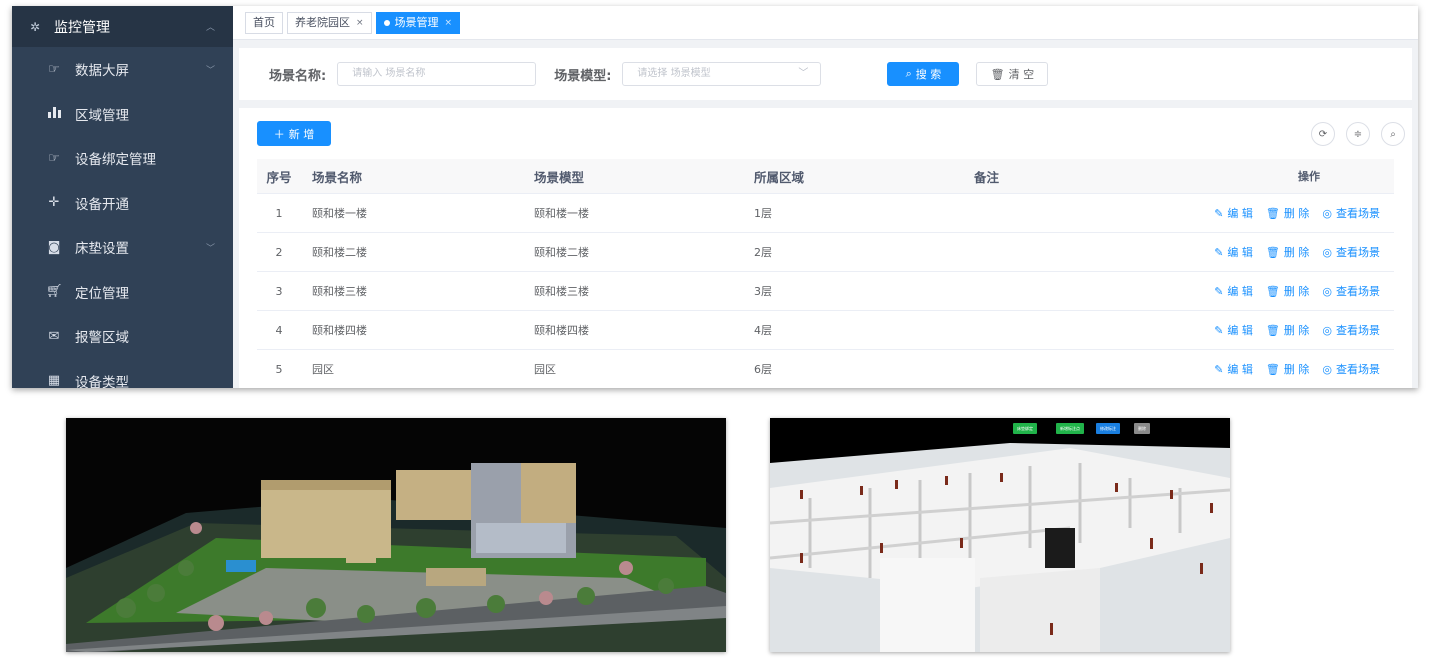 The image size is (1434, 665). I want to click on add-button-label: 新 增, so click(301, 134).